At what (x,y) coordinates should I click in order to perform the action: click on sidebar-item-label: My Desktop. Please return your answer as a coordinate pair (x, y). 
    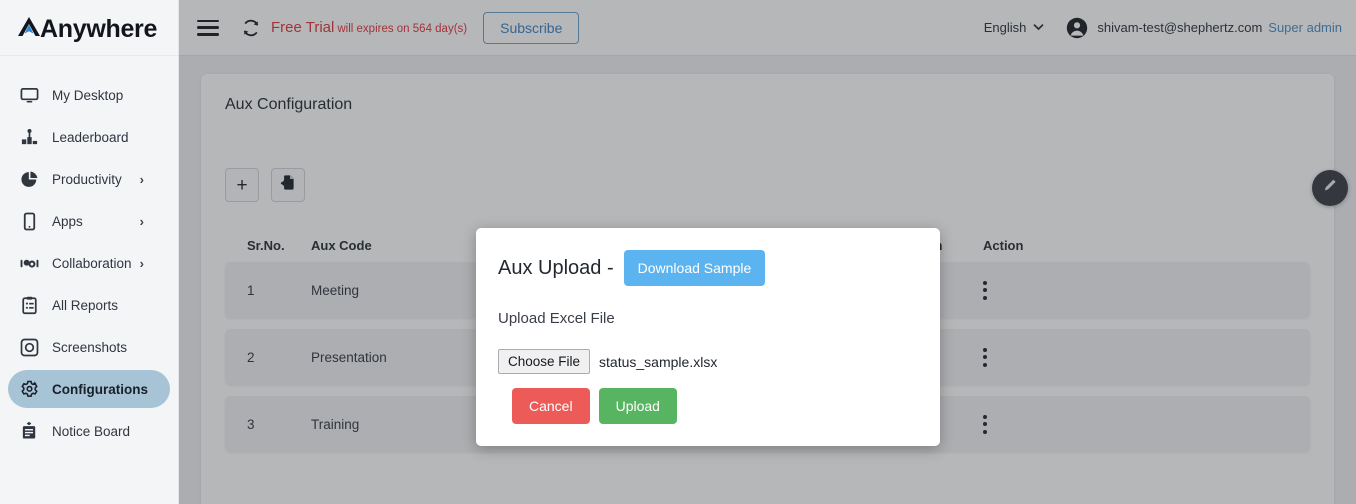
    Looking at the image, I should click on (88, 95).